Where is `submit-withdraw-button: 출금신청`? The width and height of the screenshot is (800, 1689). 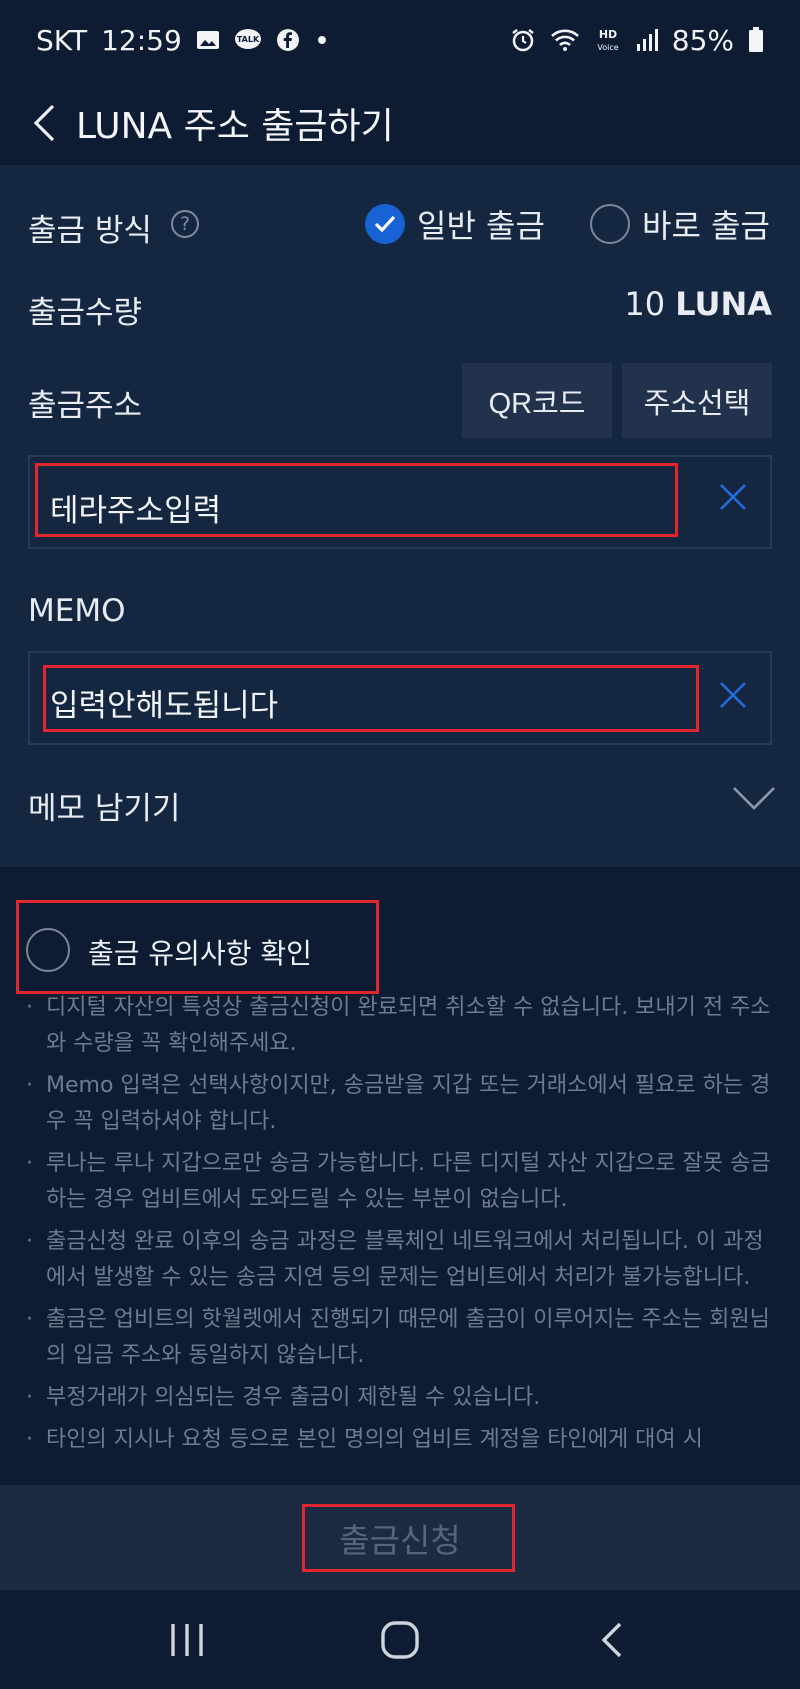
submit-withdraw-button: 출금신청 is located at coordinates (399, 1538).